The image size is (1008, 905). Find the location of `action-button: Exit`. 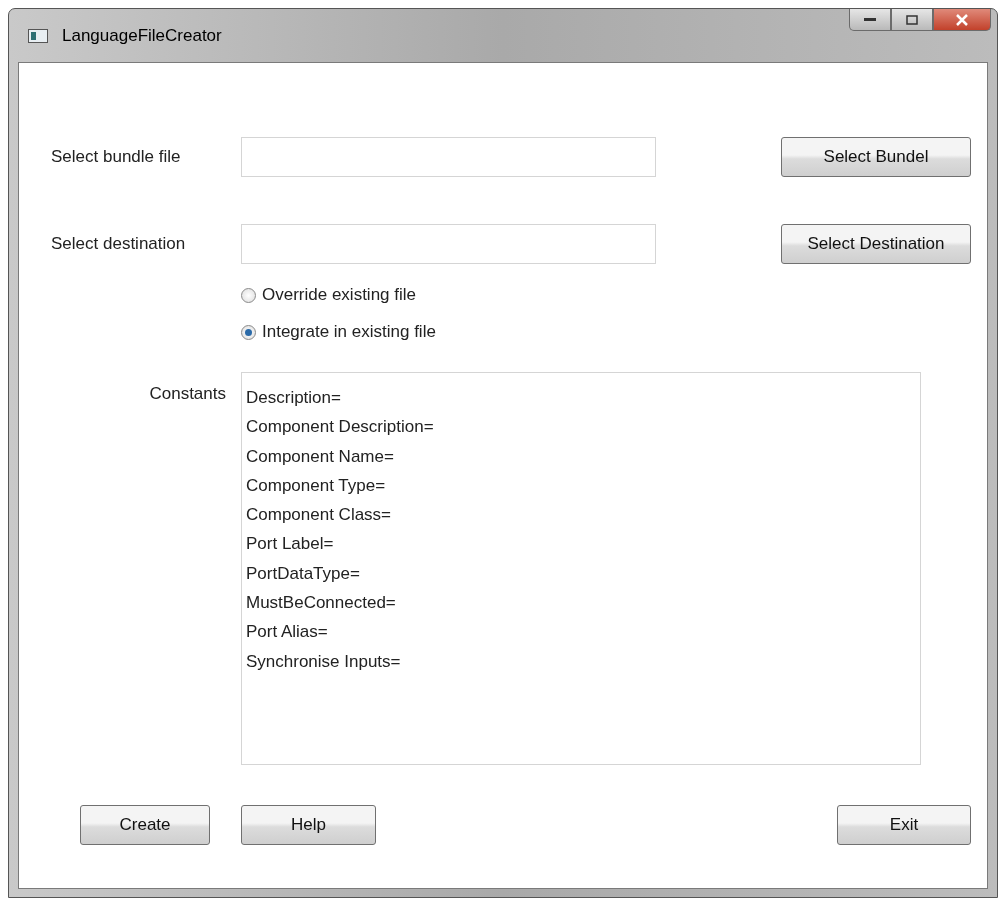

action-button: Exit is located at coordinates (904, 825).